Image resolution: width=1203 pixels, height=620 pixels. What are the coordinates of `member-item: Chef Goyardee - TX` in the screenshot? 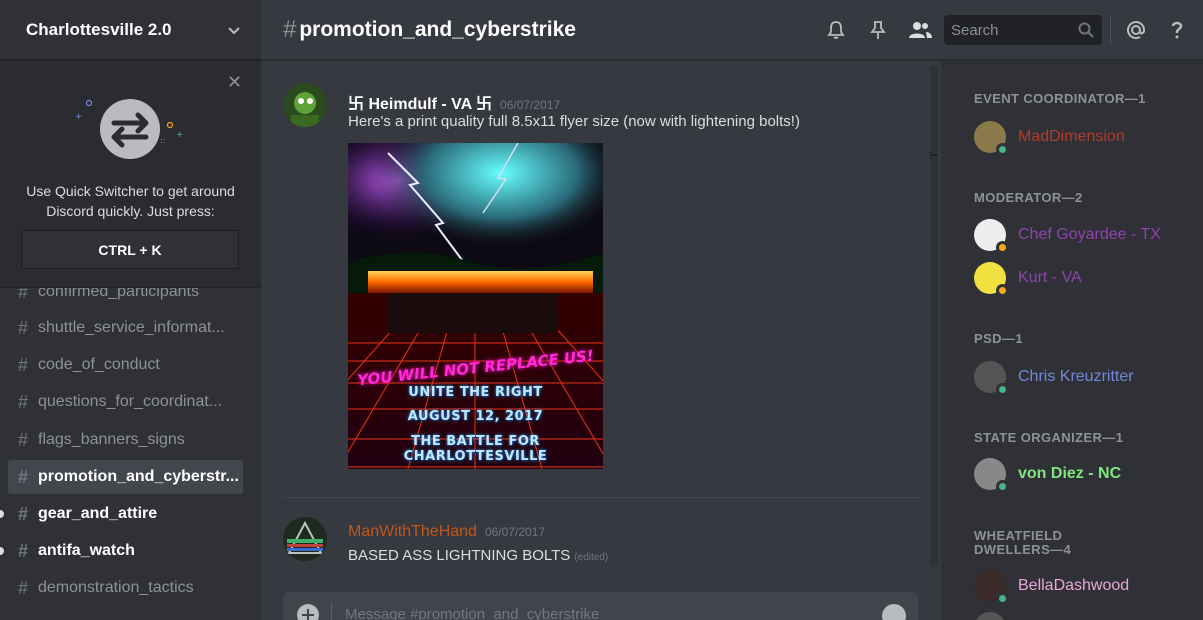 It's located at (1067, 235).